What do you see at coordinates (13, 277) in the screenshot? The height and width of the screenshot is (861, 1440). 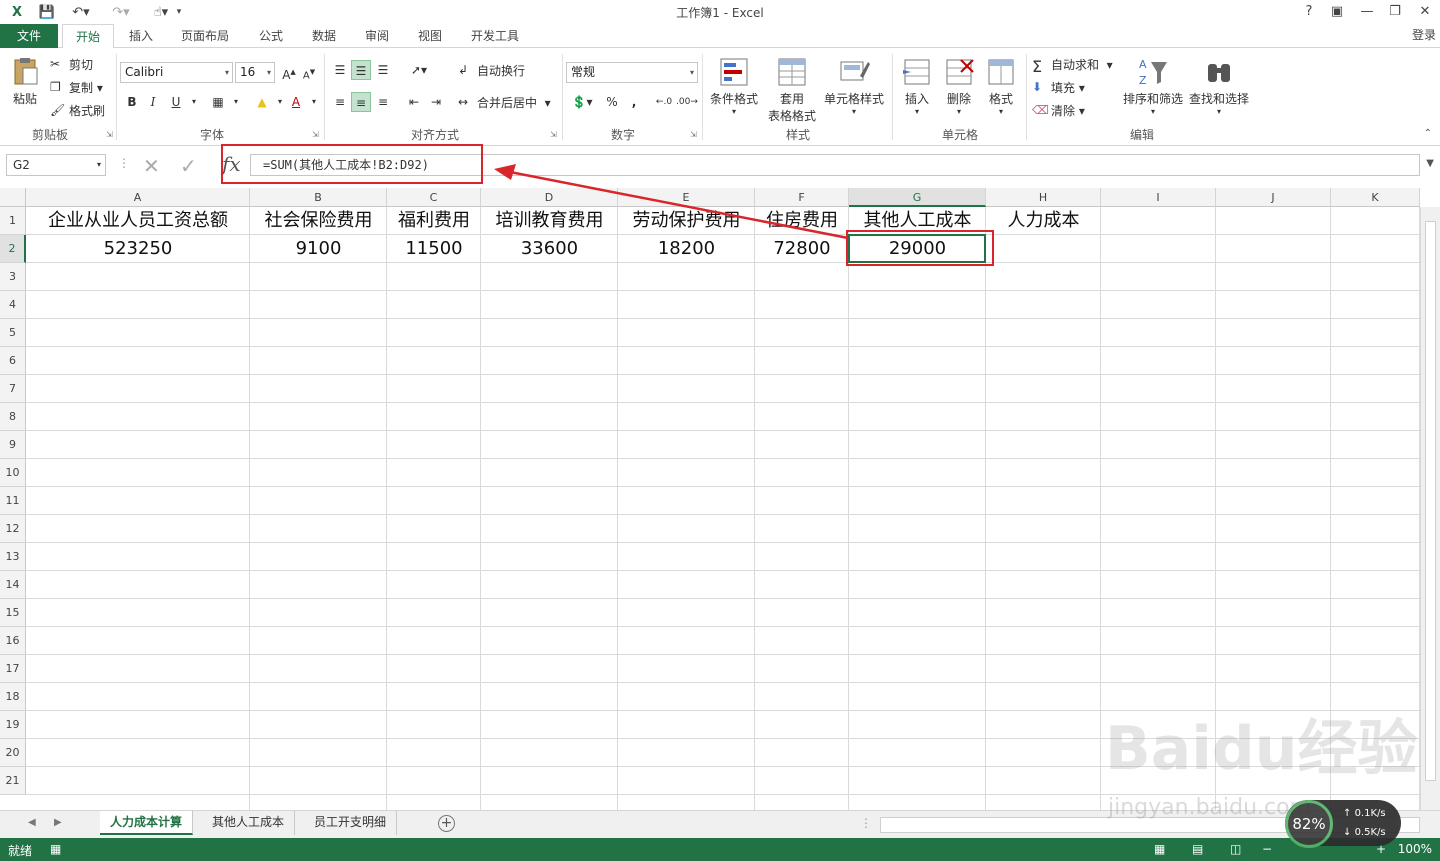 I see `row-header-3: 3` at bounding box center [13, 277].